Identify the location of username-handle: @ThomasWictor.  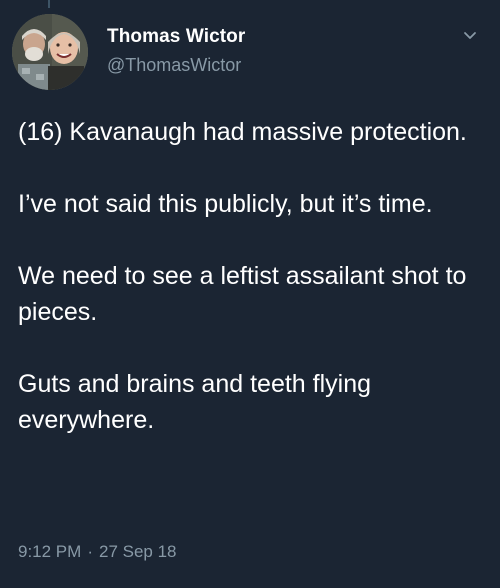
(176, 65).